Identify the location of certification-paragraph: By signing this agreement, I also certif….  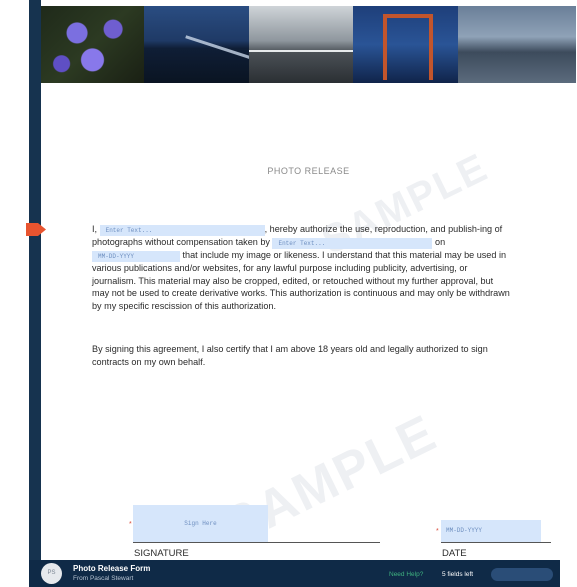
(290, 355).